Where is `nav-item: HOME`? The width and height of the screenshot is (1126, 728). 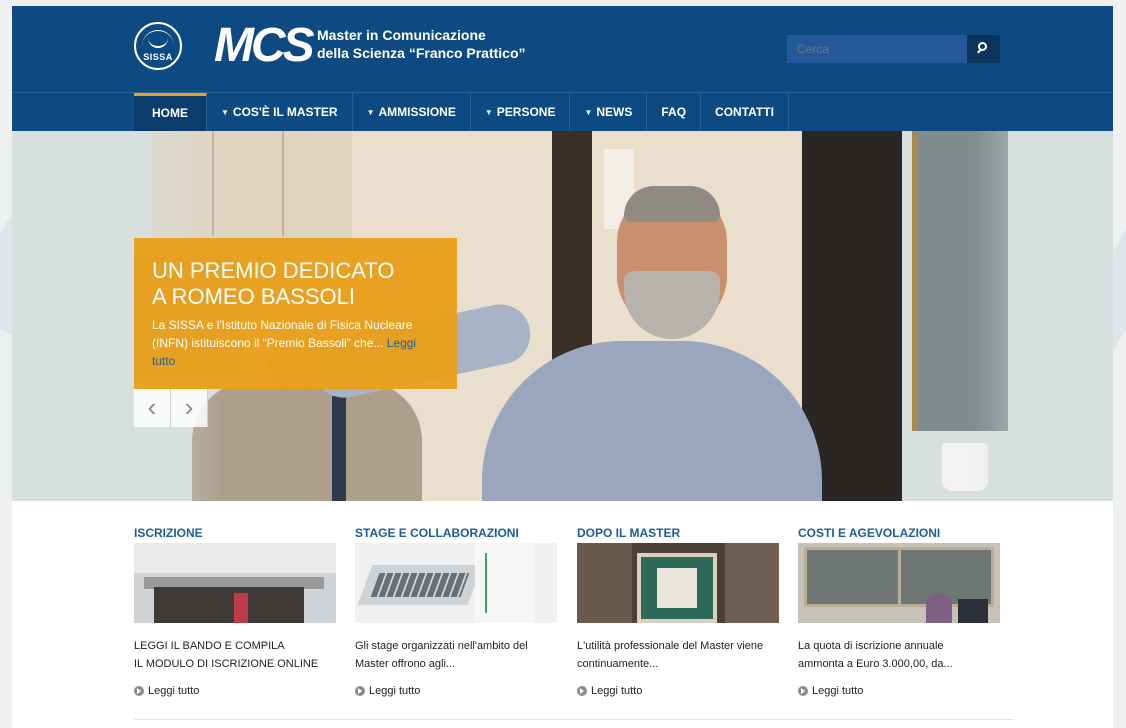
nav-item: HOME is located at coordinates (170, 112).